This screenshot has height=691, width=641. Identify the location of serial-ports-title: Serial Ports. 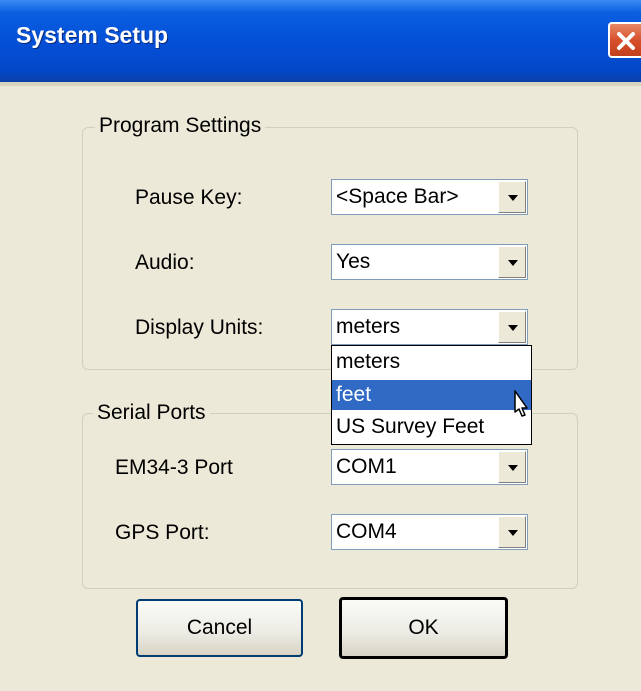
(151, 413).